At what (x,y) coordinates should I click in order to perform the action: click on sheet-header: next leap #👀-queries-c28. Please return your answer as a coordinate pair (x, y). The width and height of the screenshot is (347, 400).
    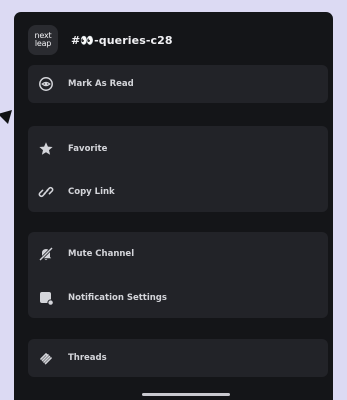
    Looking at the image, I should click on (100, 40).